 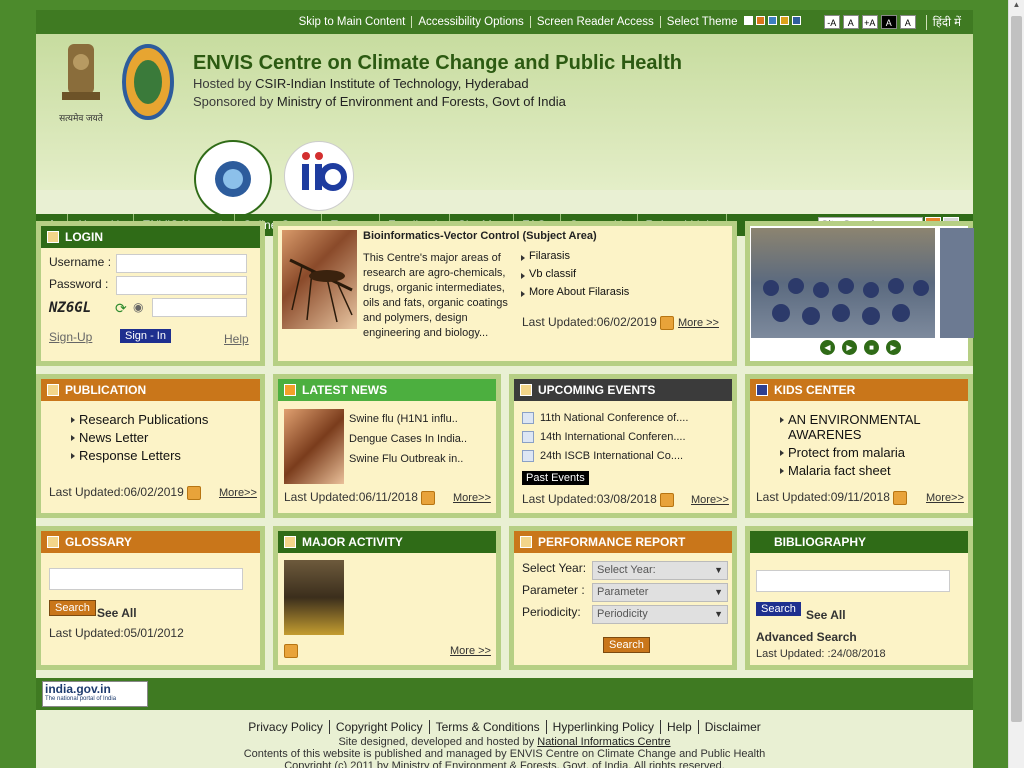 I want to click on research-publications-link: Research Publications, so click(x=143, y=419).